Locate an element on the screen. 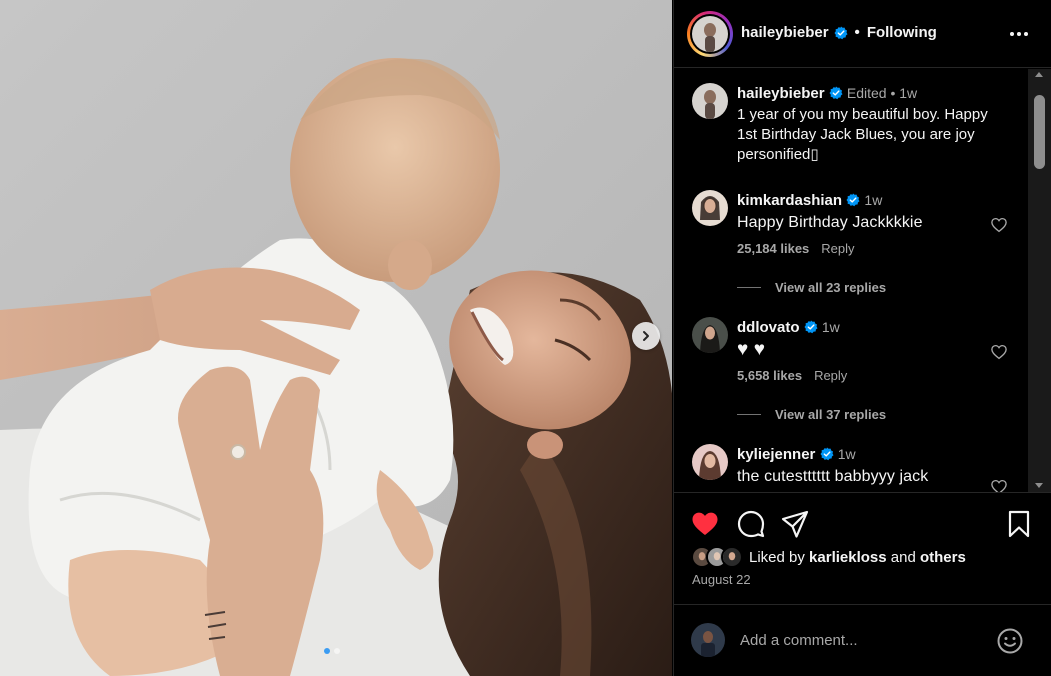 The image size is (1051, 676). liked-by-row: Liked by karliekloss and others is located at coordinates (828, 557).